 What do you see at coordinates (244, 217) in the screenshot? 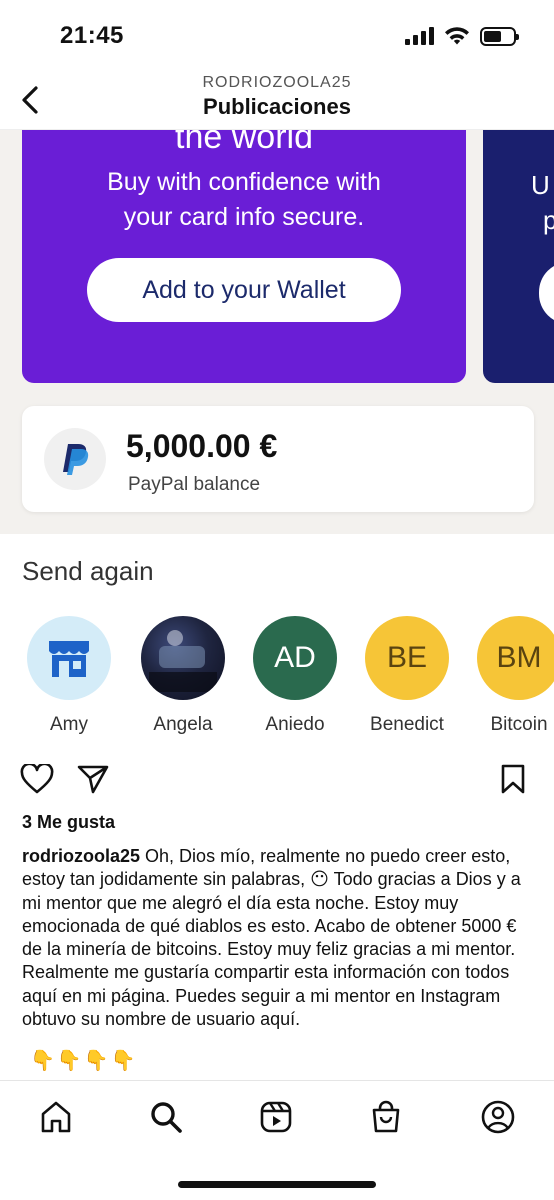
I see `promo-line-2: your card info secure.` at bounding box center [244, 217].